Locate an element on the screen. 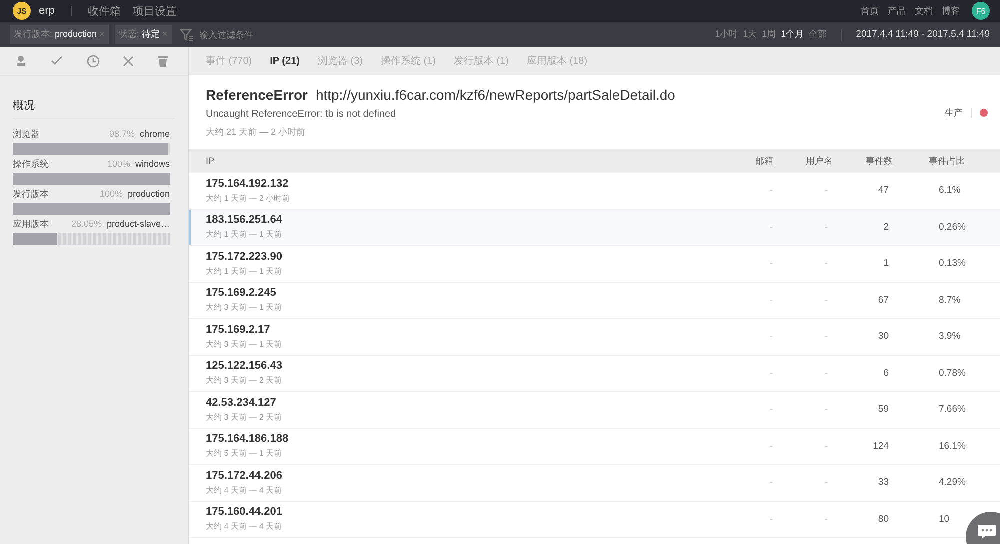  stat-percent: 28.05% is located at coordinates (86, 224).